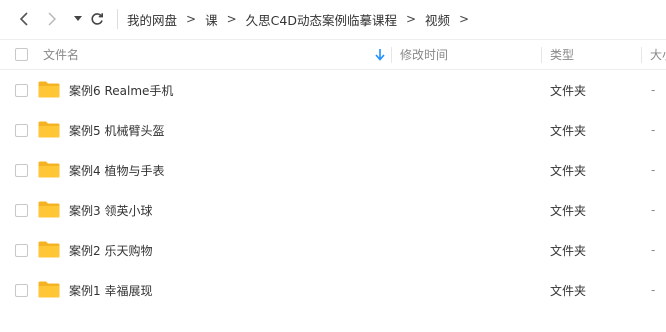  What do you see at coordinates (110, 290) in the screenshot?
I see `file-name: 案例1 幸福展现` at bounding box center [110, 290].